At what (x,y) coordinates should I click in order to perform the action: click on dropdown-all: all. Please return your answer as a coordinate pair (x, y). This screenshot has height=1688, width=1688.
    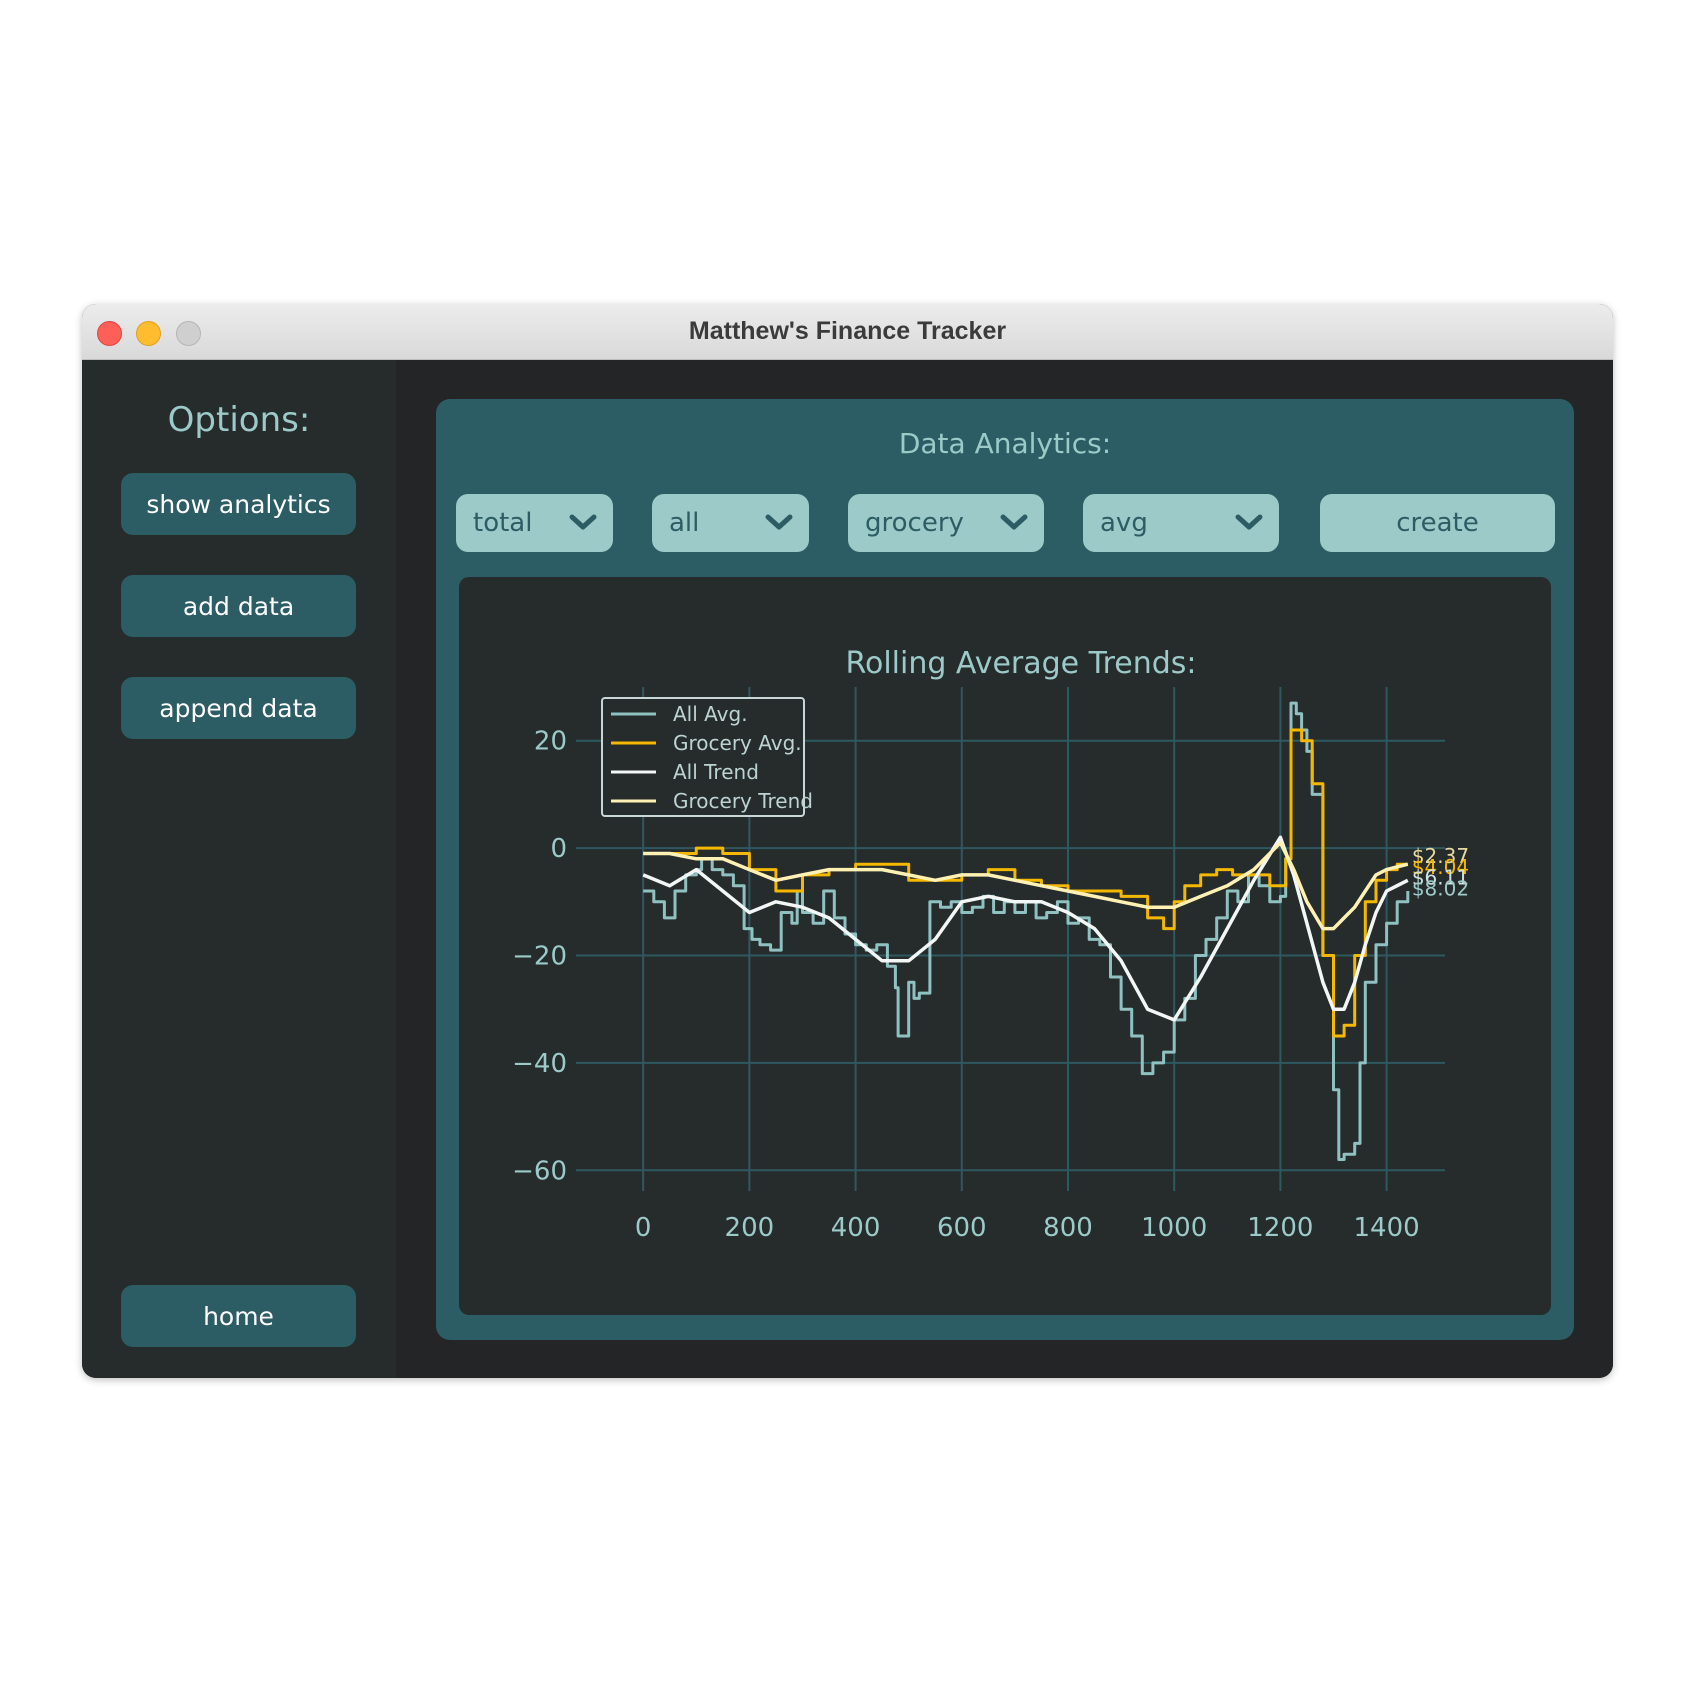
    Looking at the image, I should click on (730, 523).